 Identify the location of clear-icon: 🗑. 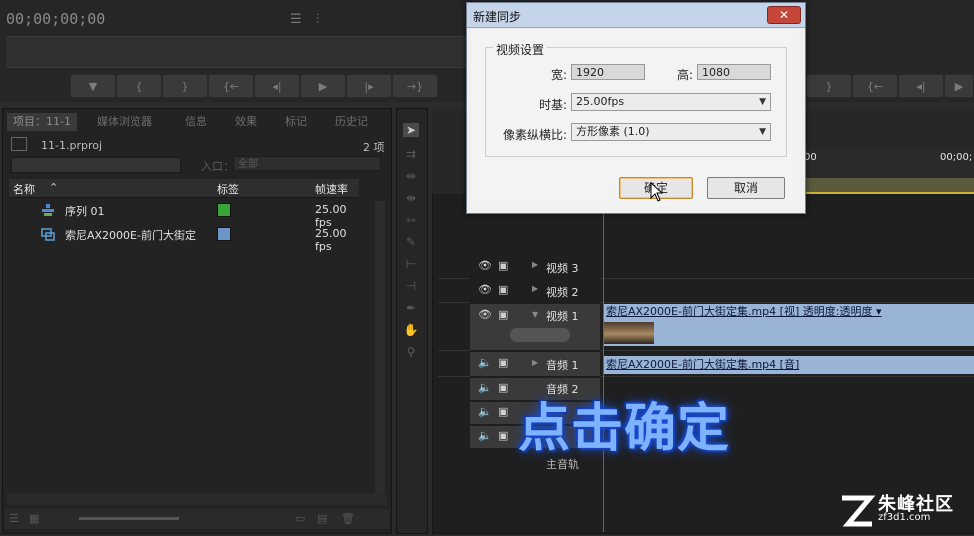
(348, 518).